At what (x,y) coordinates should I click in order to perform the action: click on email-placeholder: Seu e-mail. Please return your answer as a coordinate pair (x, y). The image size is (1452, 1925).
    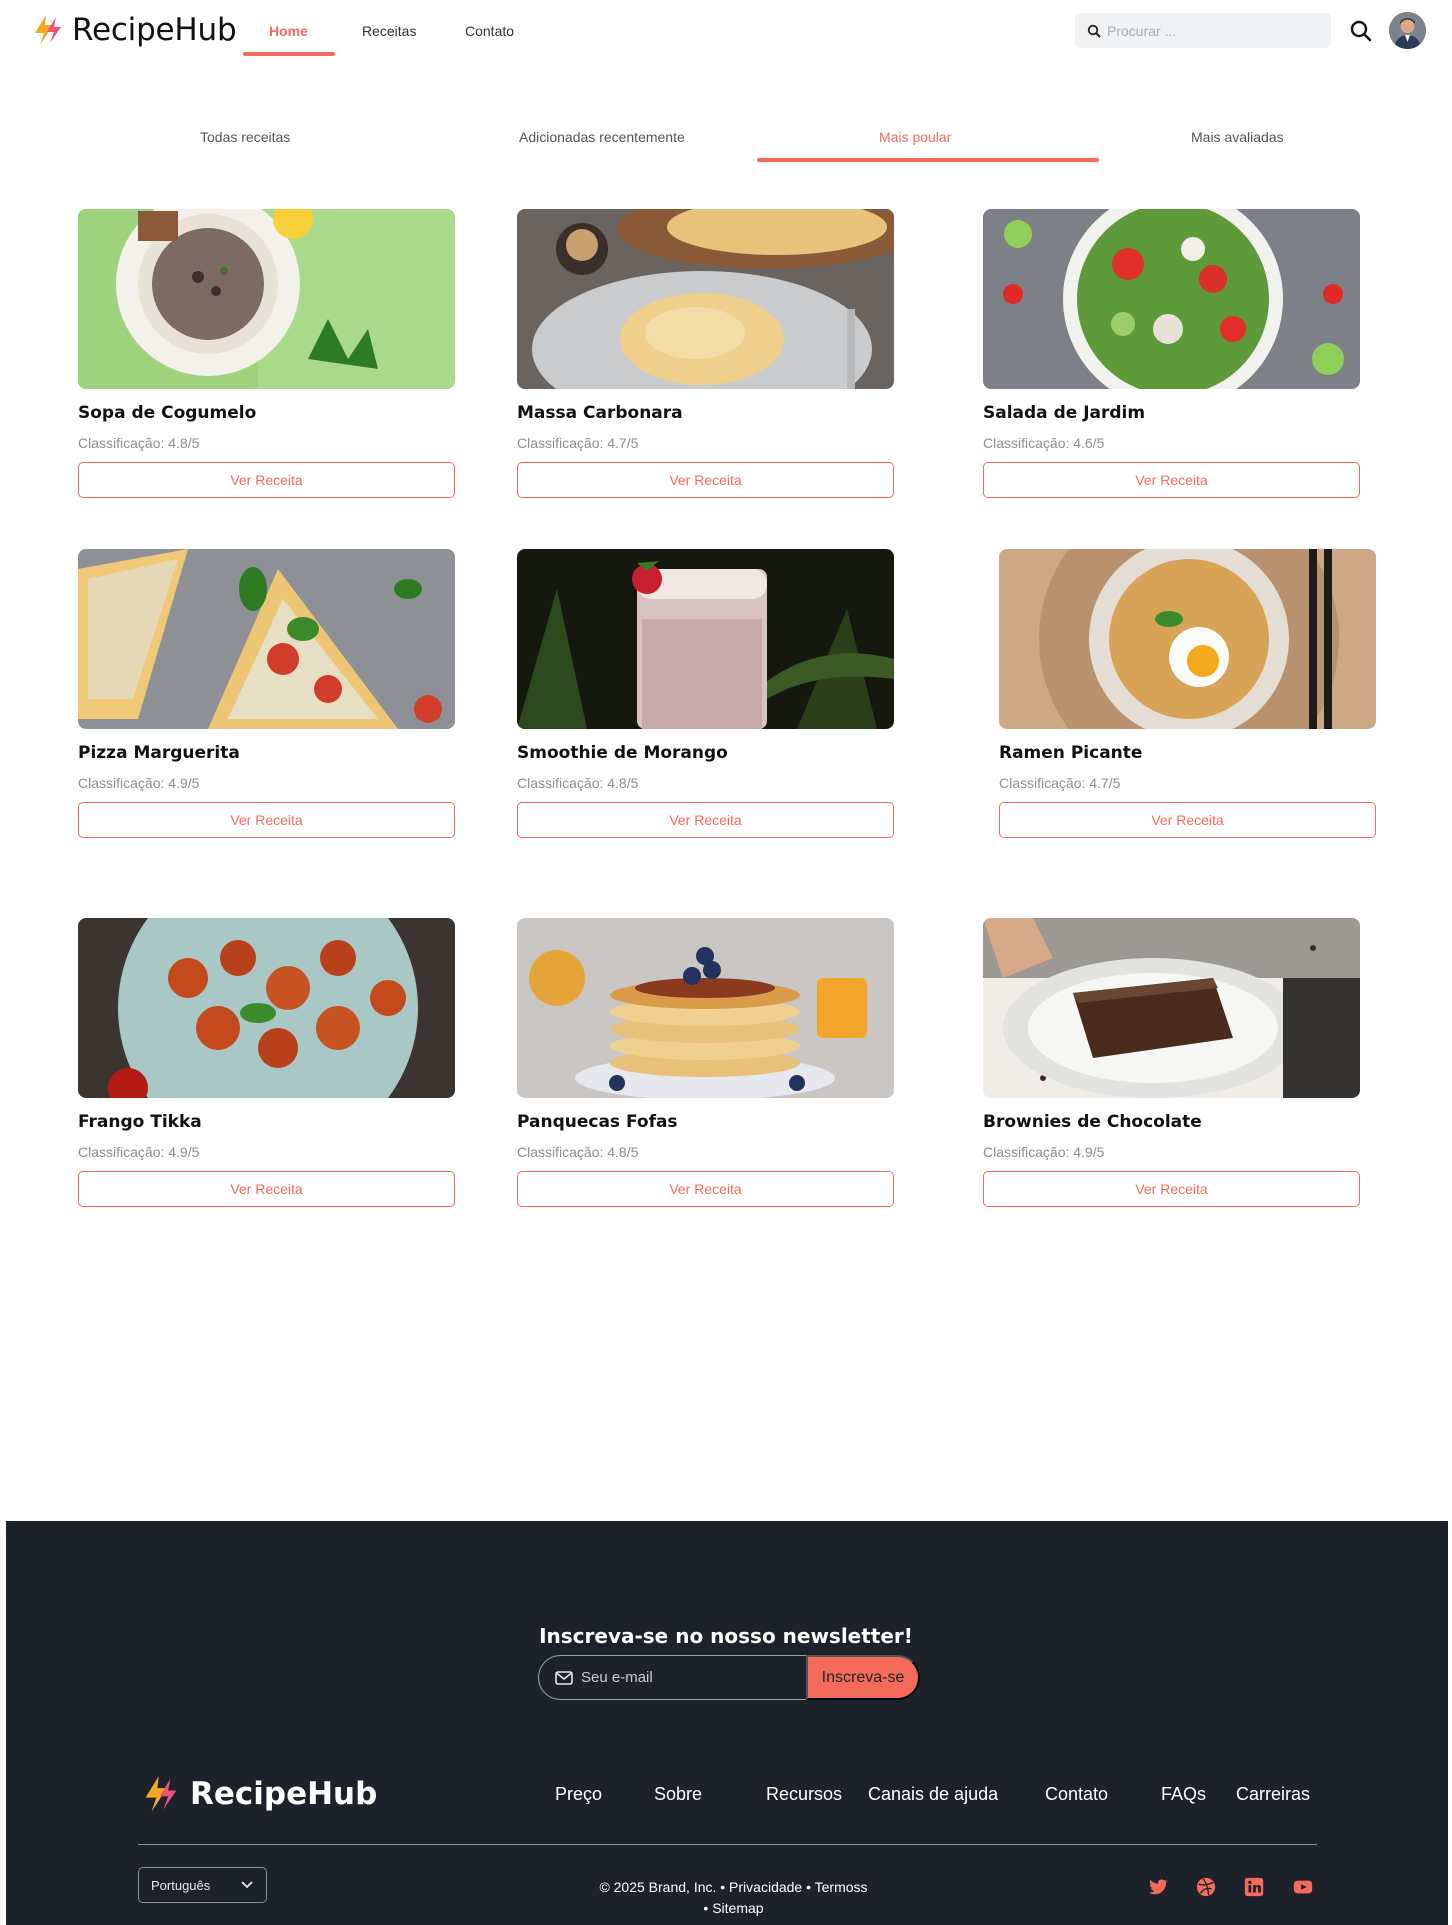
    Looking at the image, I should click on (617, 1677).